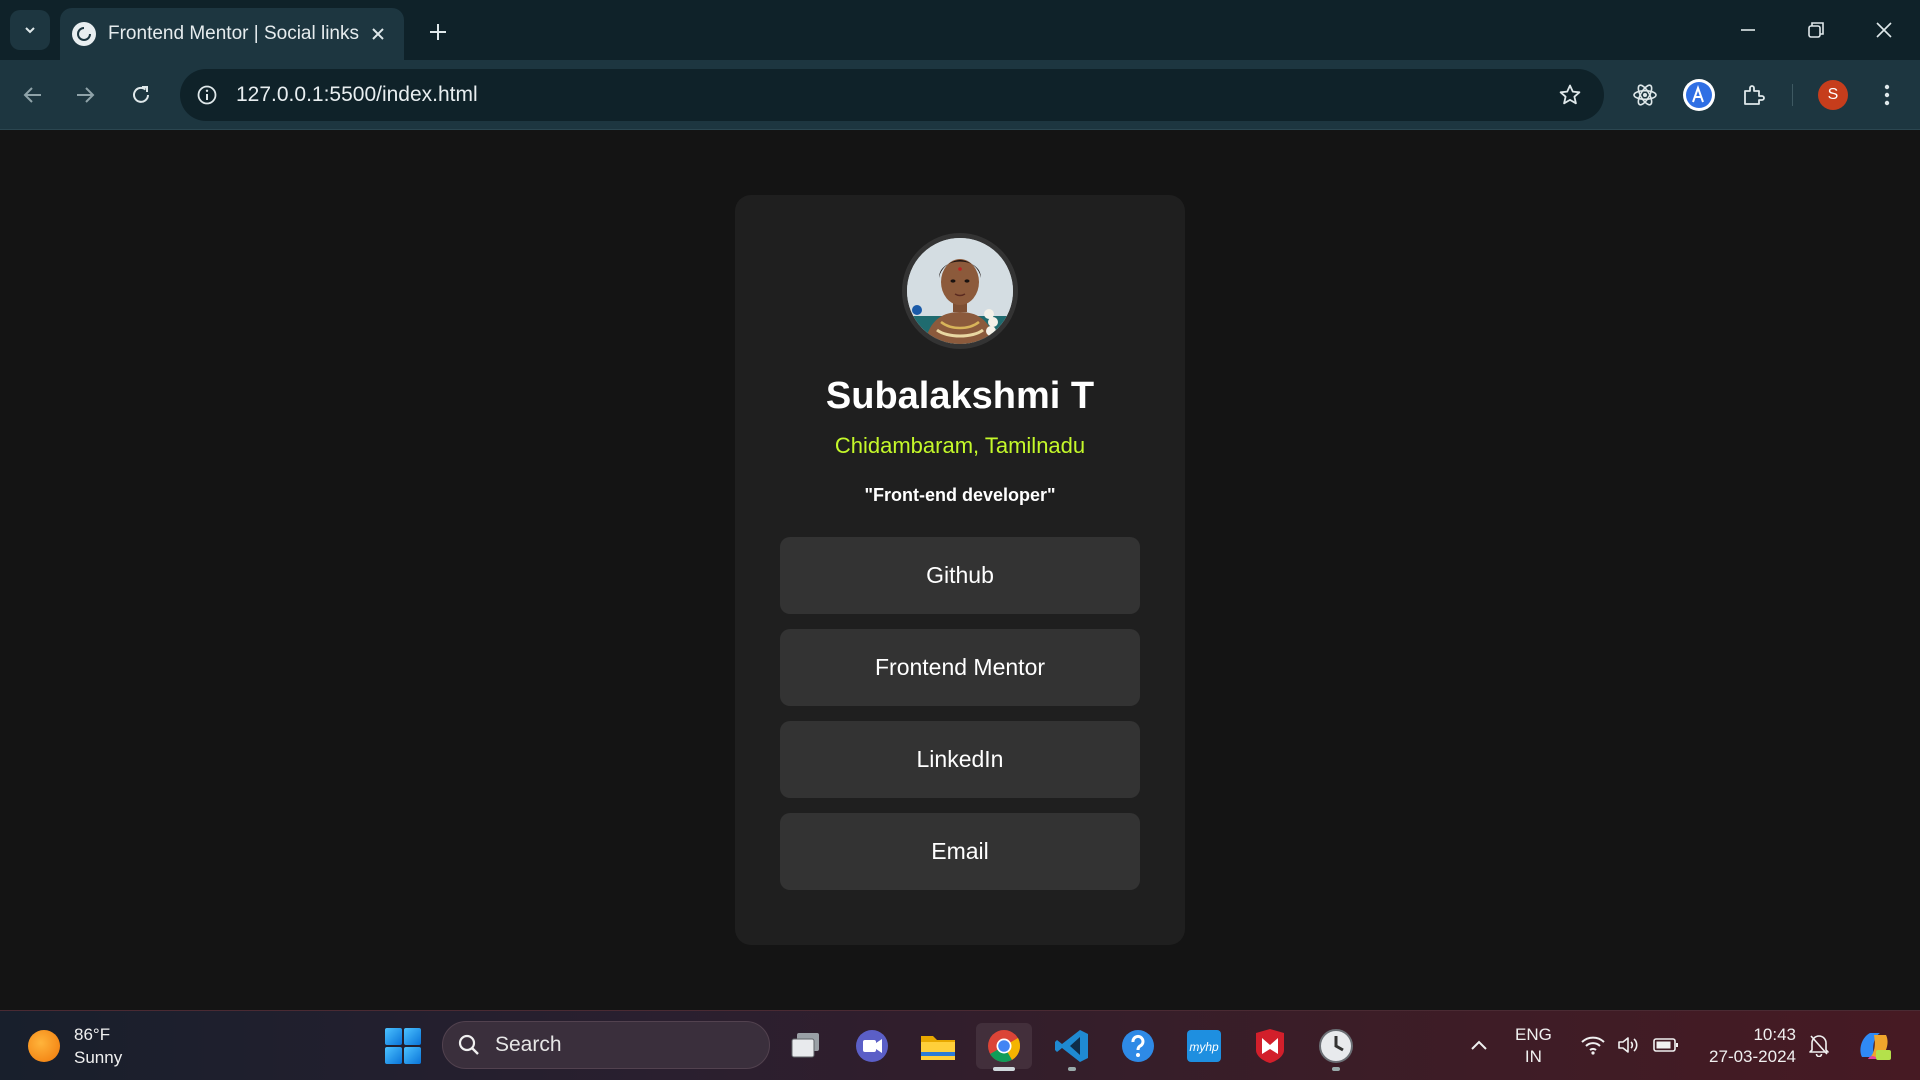 The height and width of the screenshot is (1080, 1920). I want to click on profile-photo, so click(960, 291).